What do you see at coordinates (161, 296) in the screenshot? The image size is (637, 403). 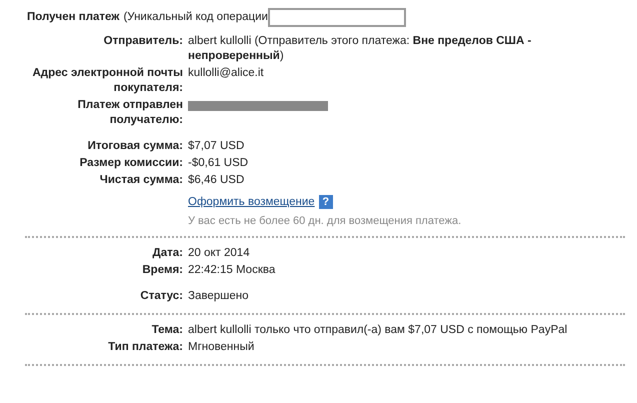 I see `field-label: Статус:` at bounding box center [161, 296].